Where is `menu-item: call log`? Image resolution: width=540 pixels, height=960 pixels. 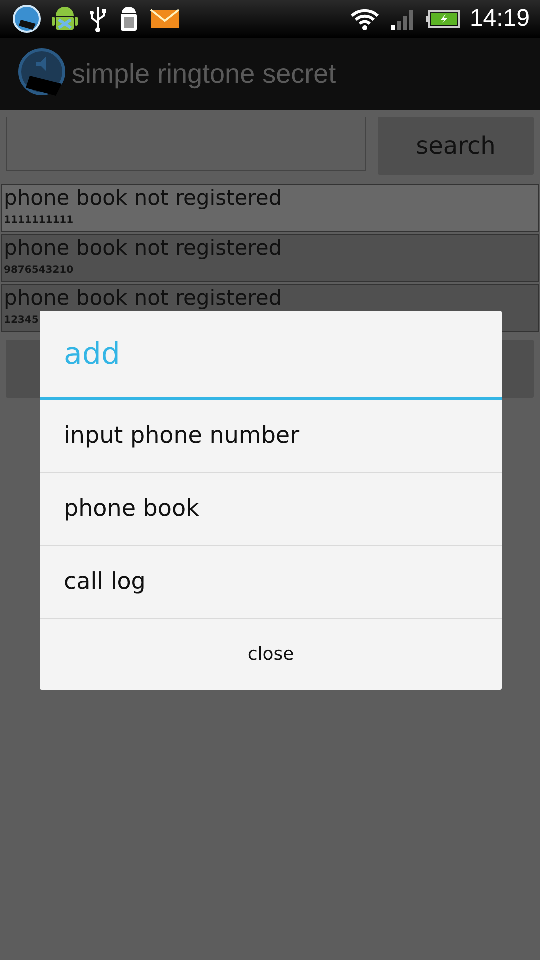
menu-item: call log is located at coordinates (271, 582).